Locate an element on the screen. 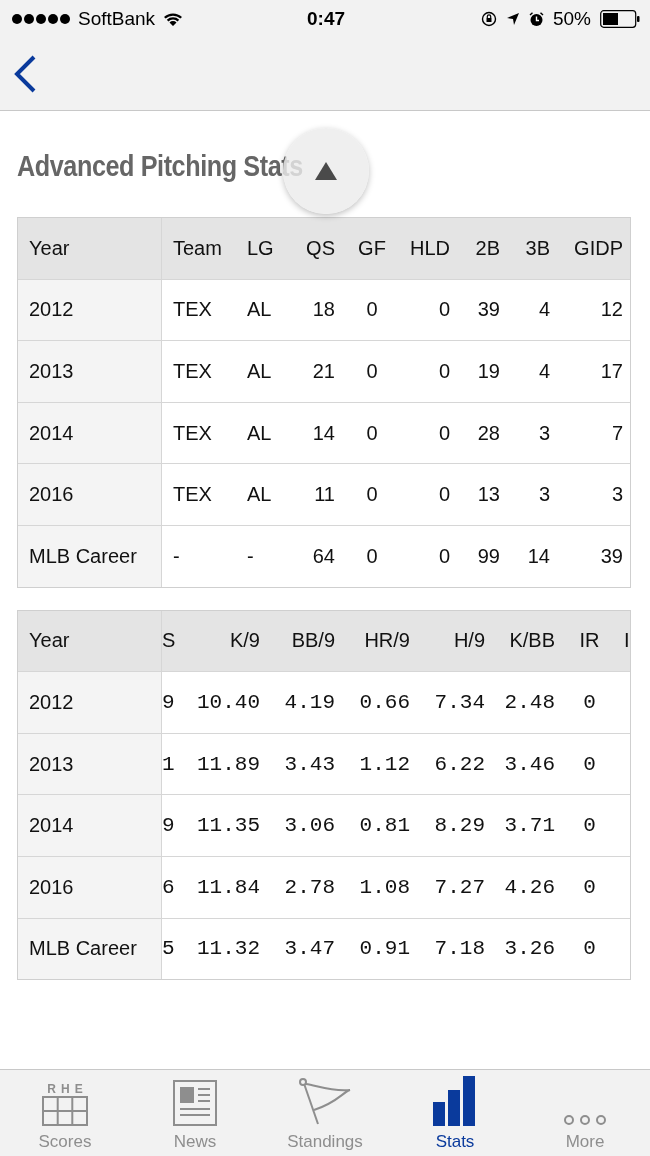 The image size is (650, 1156). column-header: H/9 is located at coordinates (469, 641).